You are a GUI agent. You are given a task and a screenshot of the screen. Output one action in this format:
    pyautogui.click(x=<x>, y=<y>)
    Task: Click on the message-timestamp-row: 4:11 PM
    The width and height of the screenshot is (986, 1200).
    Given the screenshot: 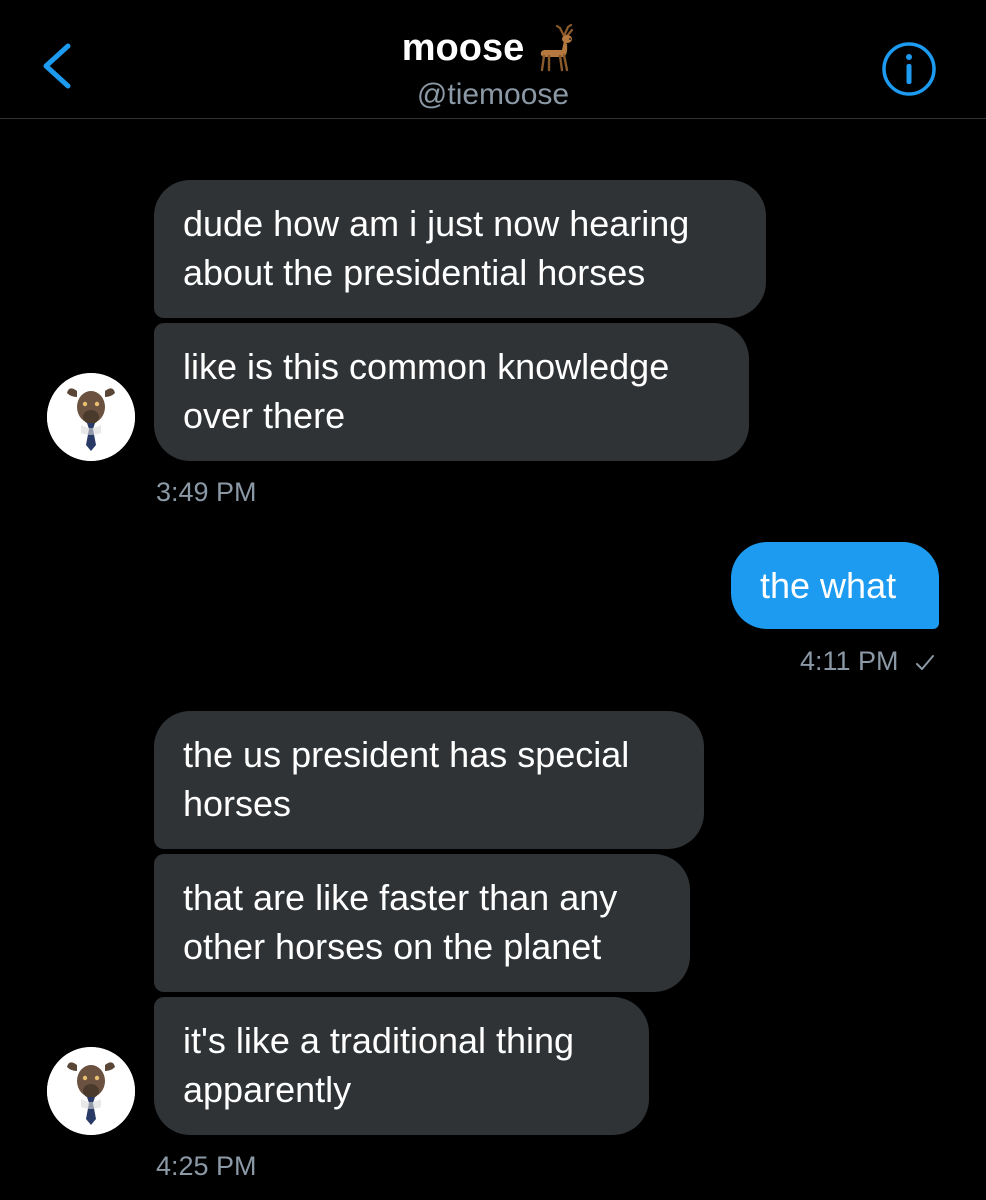 What is the action you would take?
    pyautogui.click(x=868, y=661)
    